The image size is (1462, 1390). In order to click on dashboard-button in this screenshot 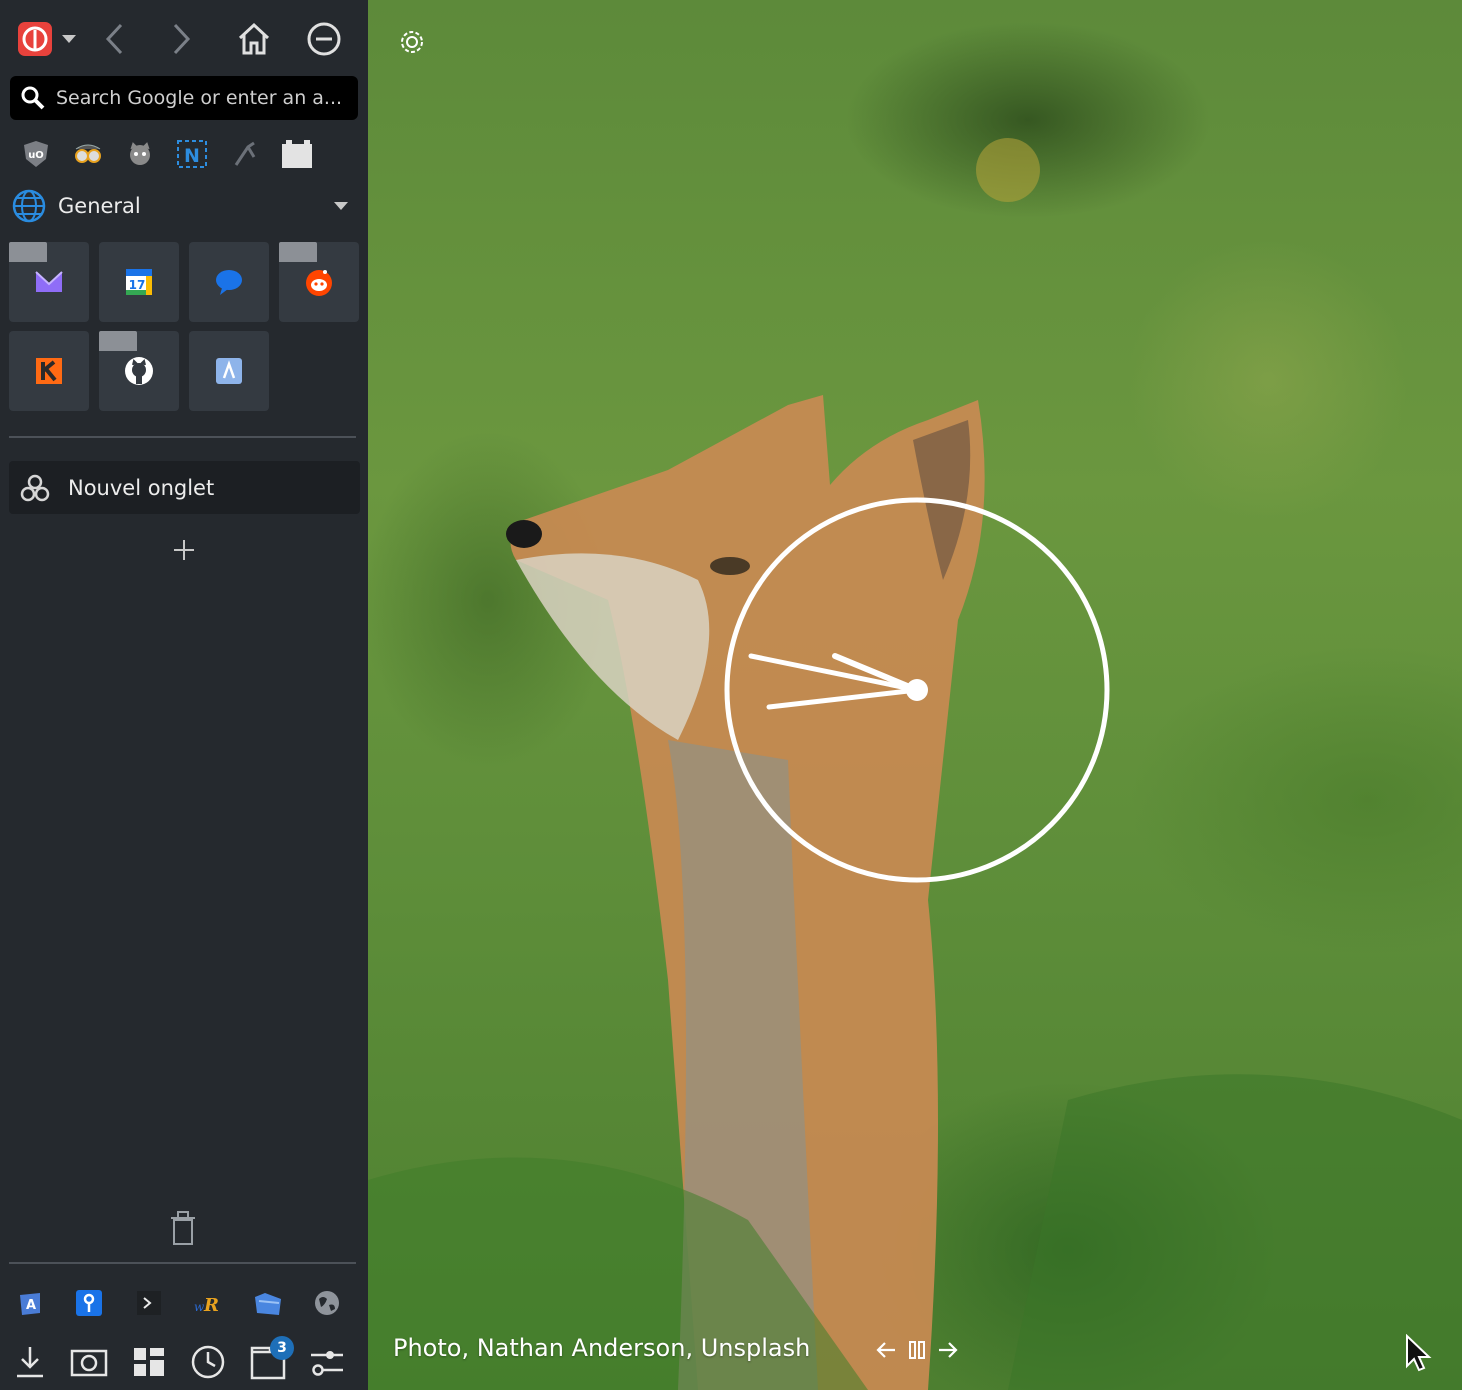, I will do `click(149, 1362)`.